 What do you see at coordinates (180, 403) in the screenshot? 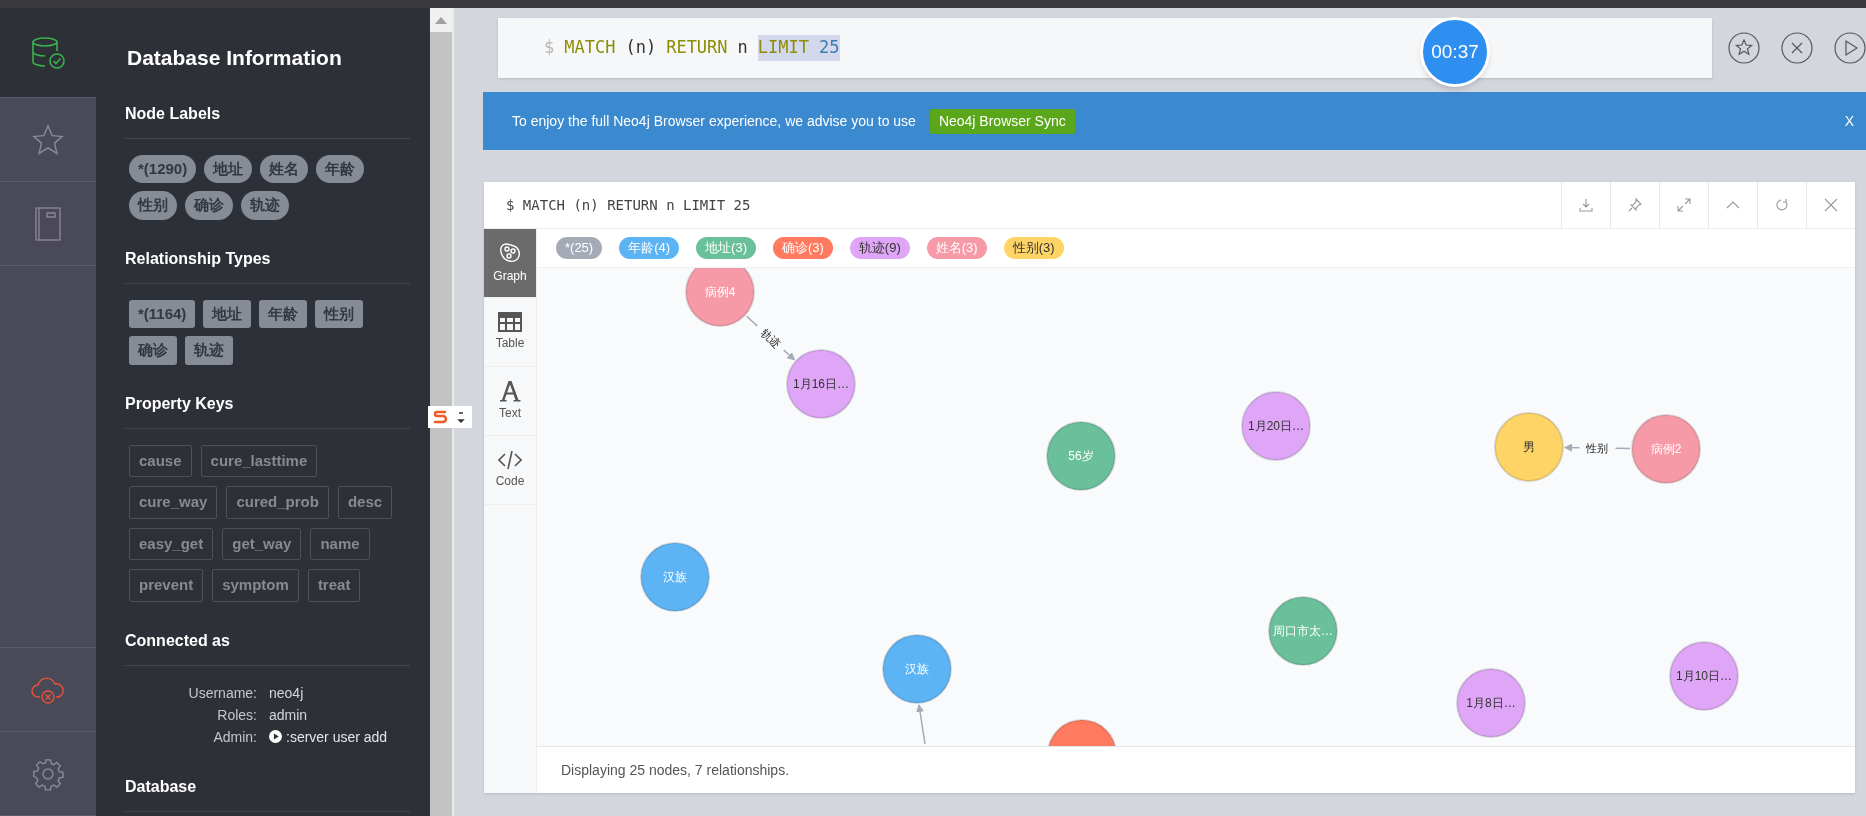
I see `section-heading: Property Keys` at bounding box center [180, 403].